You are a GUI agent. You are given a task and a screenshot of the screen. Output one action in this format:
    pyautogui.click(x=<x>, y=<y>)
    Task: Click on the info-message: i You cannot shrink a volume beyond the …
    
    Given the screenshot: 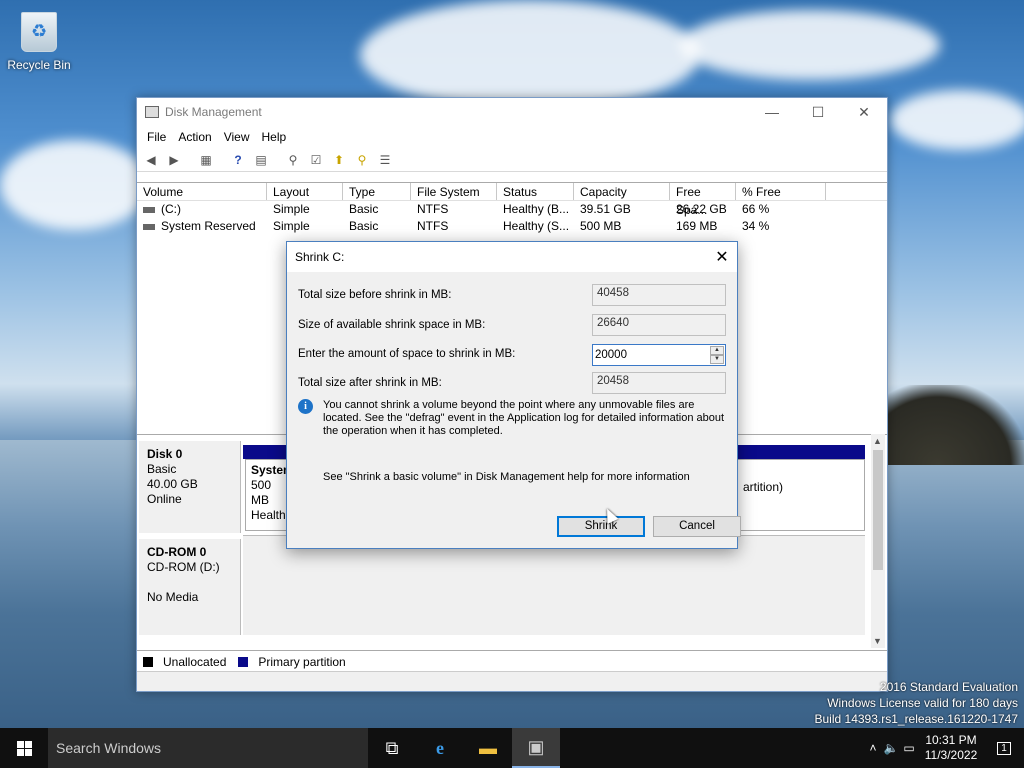 What is the action you would take?
    pyautogui.click(x=513, y=418)
    